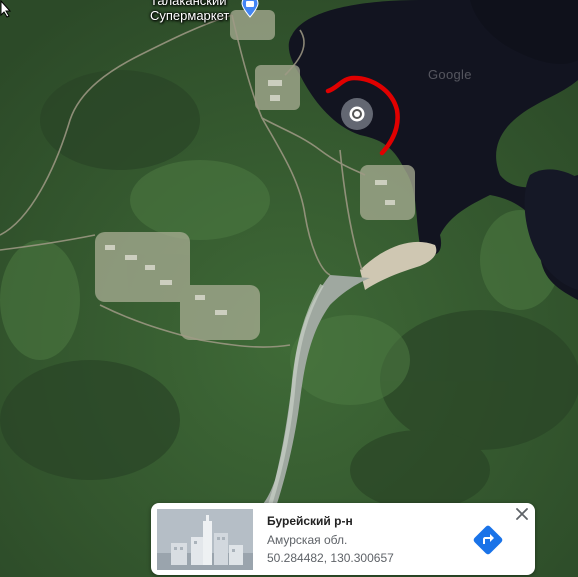 The image size is (578, 577). Describe the element at coordinates (488, 540) in the screenshot. I see `directions-icon` at that location.